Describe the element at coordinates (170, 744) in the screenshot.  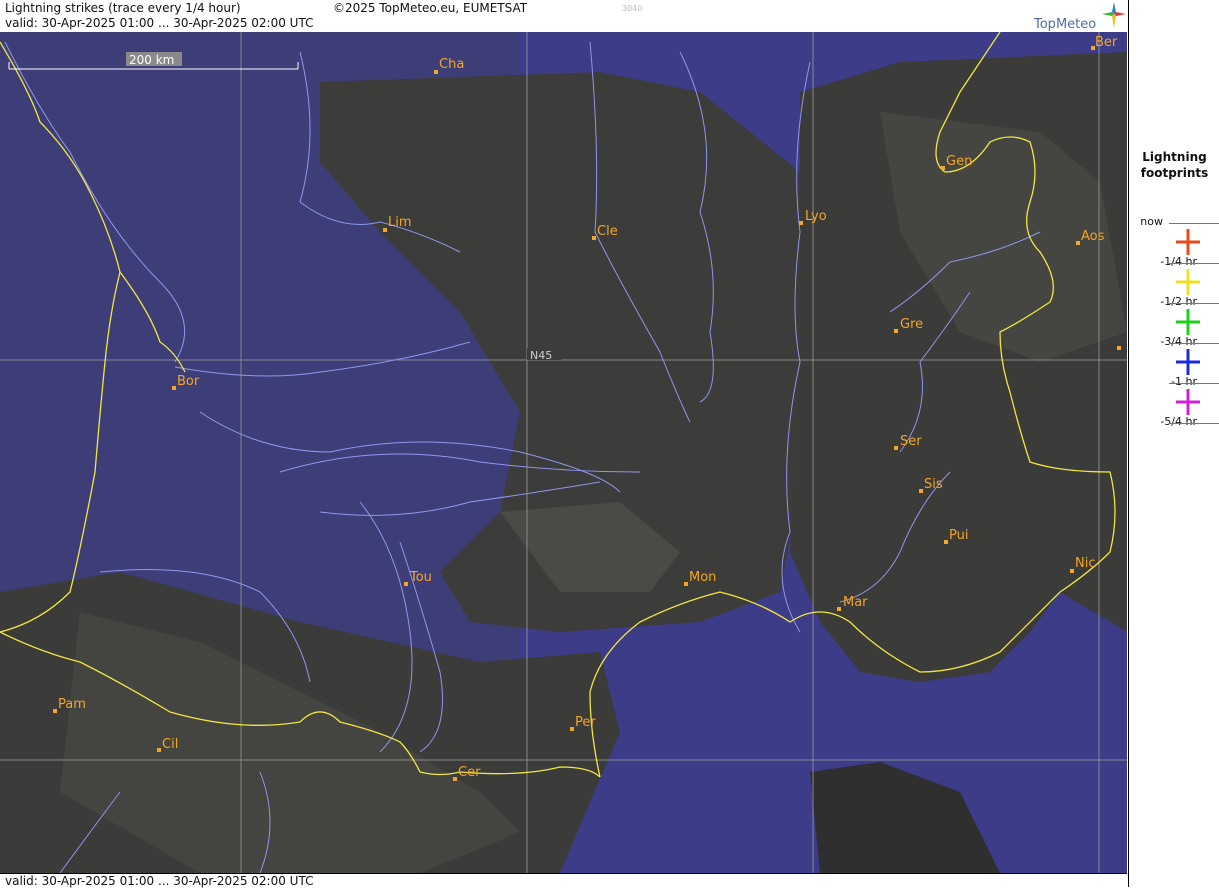
I see `city-label-cil: Cil` at that location.